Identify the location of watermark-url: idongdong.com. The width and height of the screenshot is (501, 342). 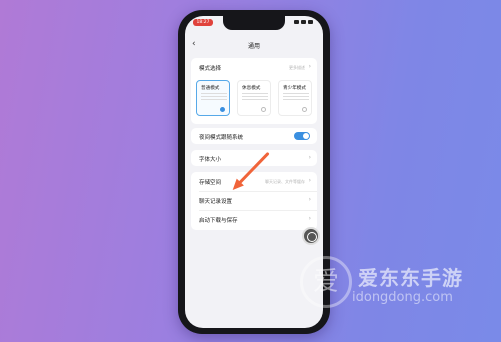
(402, 297).